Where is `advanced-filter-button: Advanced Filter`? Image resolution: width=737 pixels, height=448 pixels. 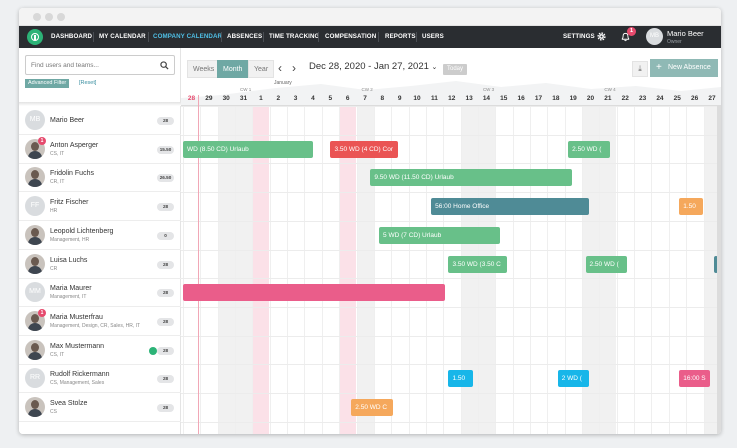
advanced-filter-button: Advanced Filter is located at coordinates (47, 83).